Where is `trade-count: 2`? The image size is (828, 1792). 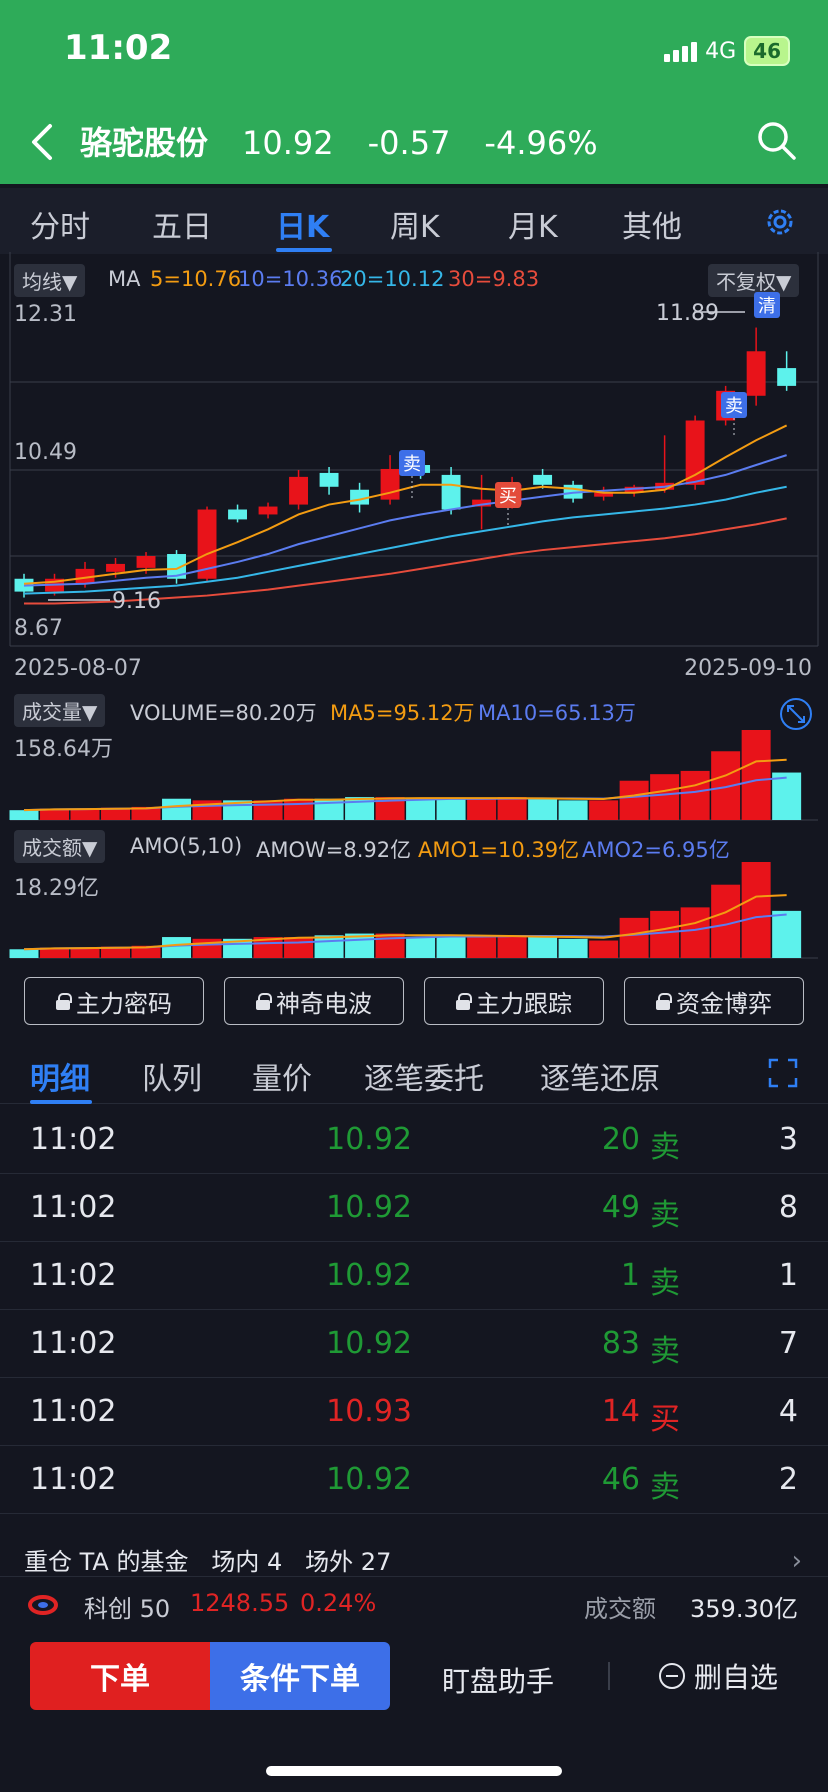 trade-count: 2 is located at coordinates (788, 1479).